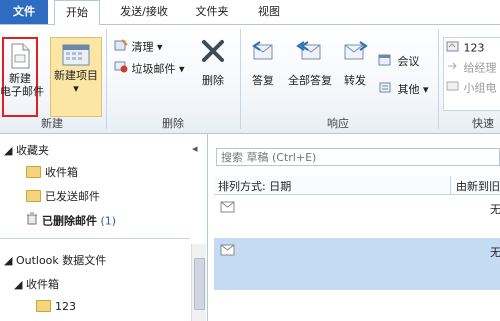 This screenshot has width=500, height=321. What do you see at coordinates (22, 91) in the screenshot?
I see `new-email-label-2: 电子邮件` at bounding box center [22, 91].